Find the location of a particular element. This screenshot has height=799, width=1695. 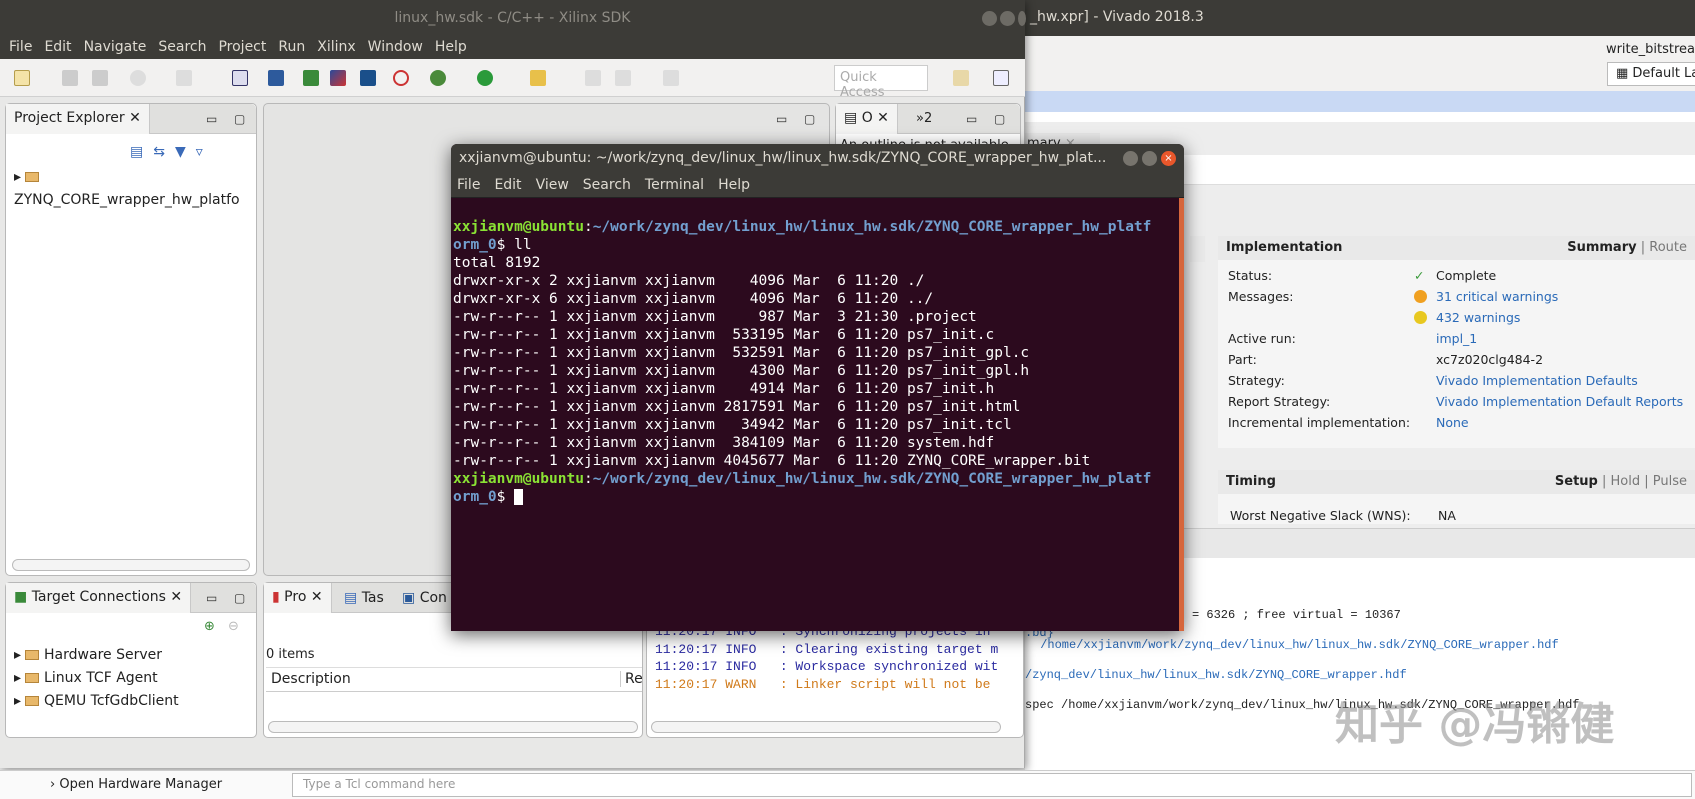

tree-item: ▸ QEMU TcfGdbClient is located at coordinates (92, 701).